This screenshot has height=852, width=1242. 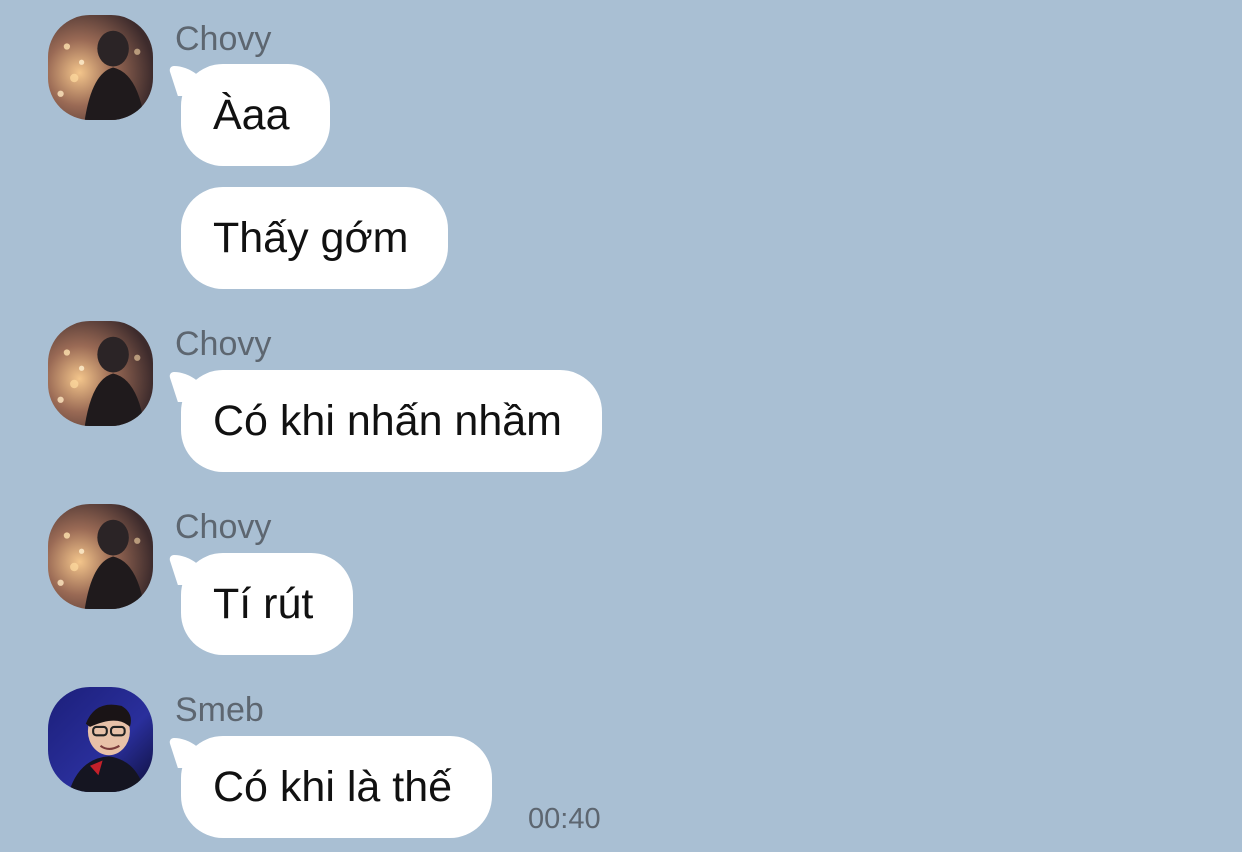 I want to click on message-bubble: Àaa, so click(x=255, y=115).